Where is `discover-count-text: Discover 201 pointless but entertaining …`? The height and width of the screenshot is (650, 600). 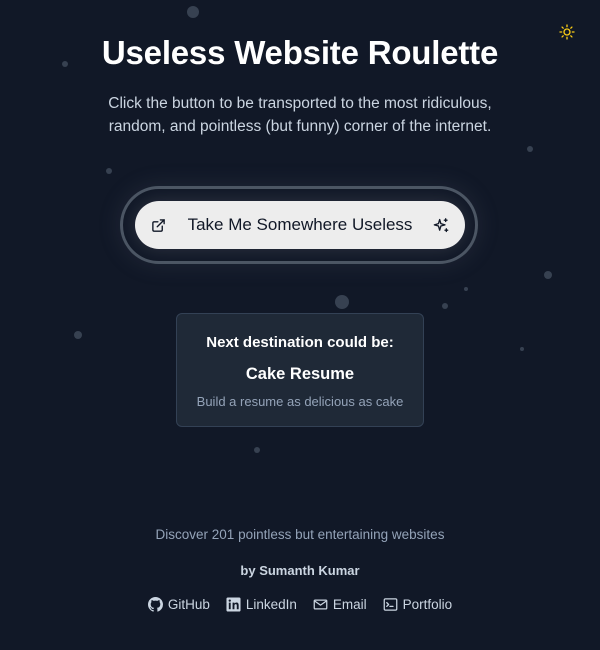 discover-count-text: Discover 201 pointless but entertaining … is located at coordinates (300, 534).